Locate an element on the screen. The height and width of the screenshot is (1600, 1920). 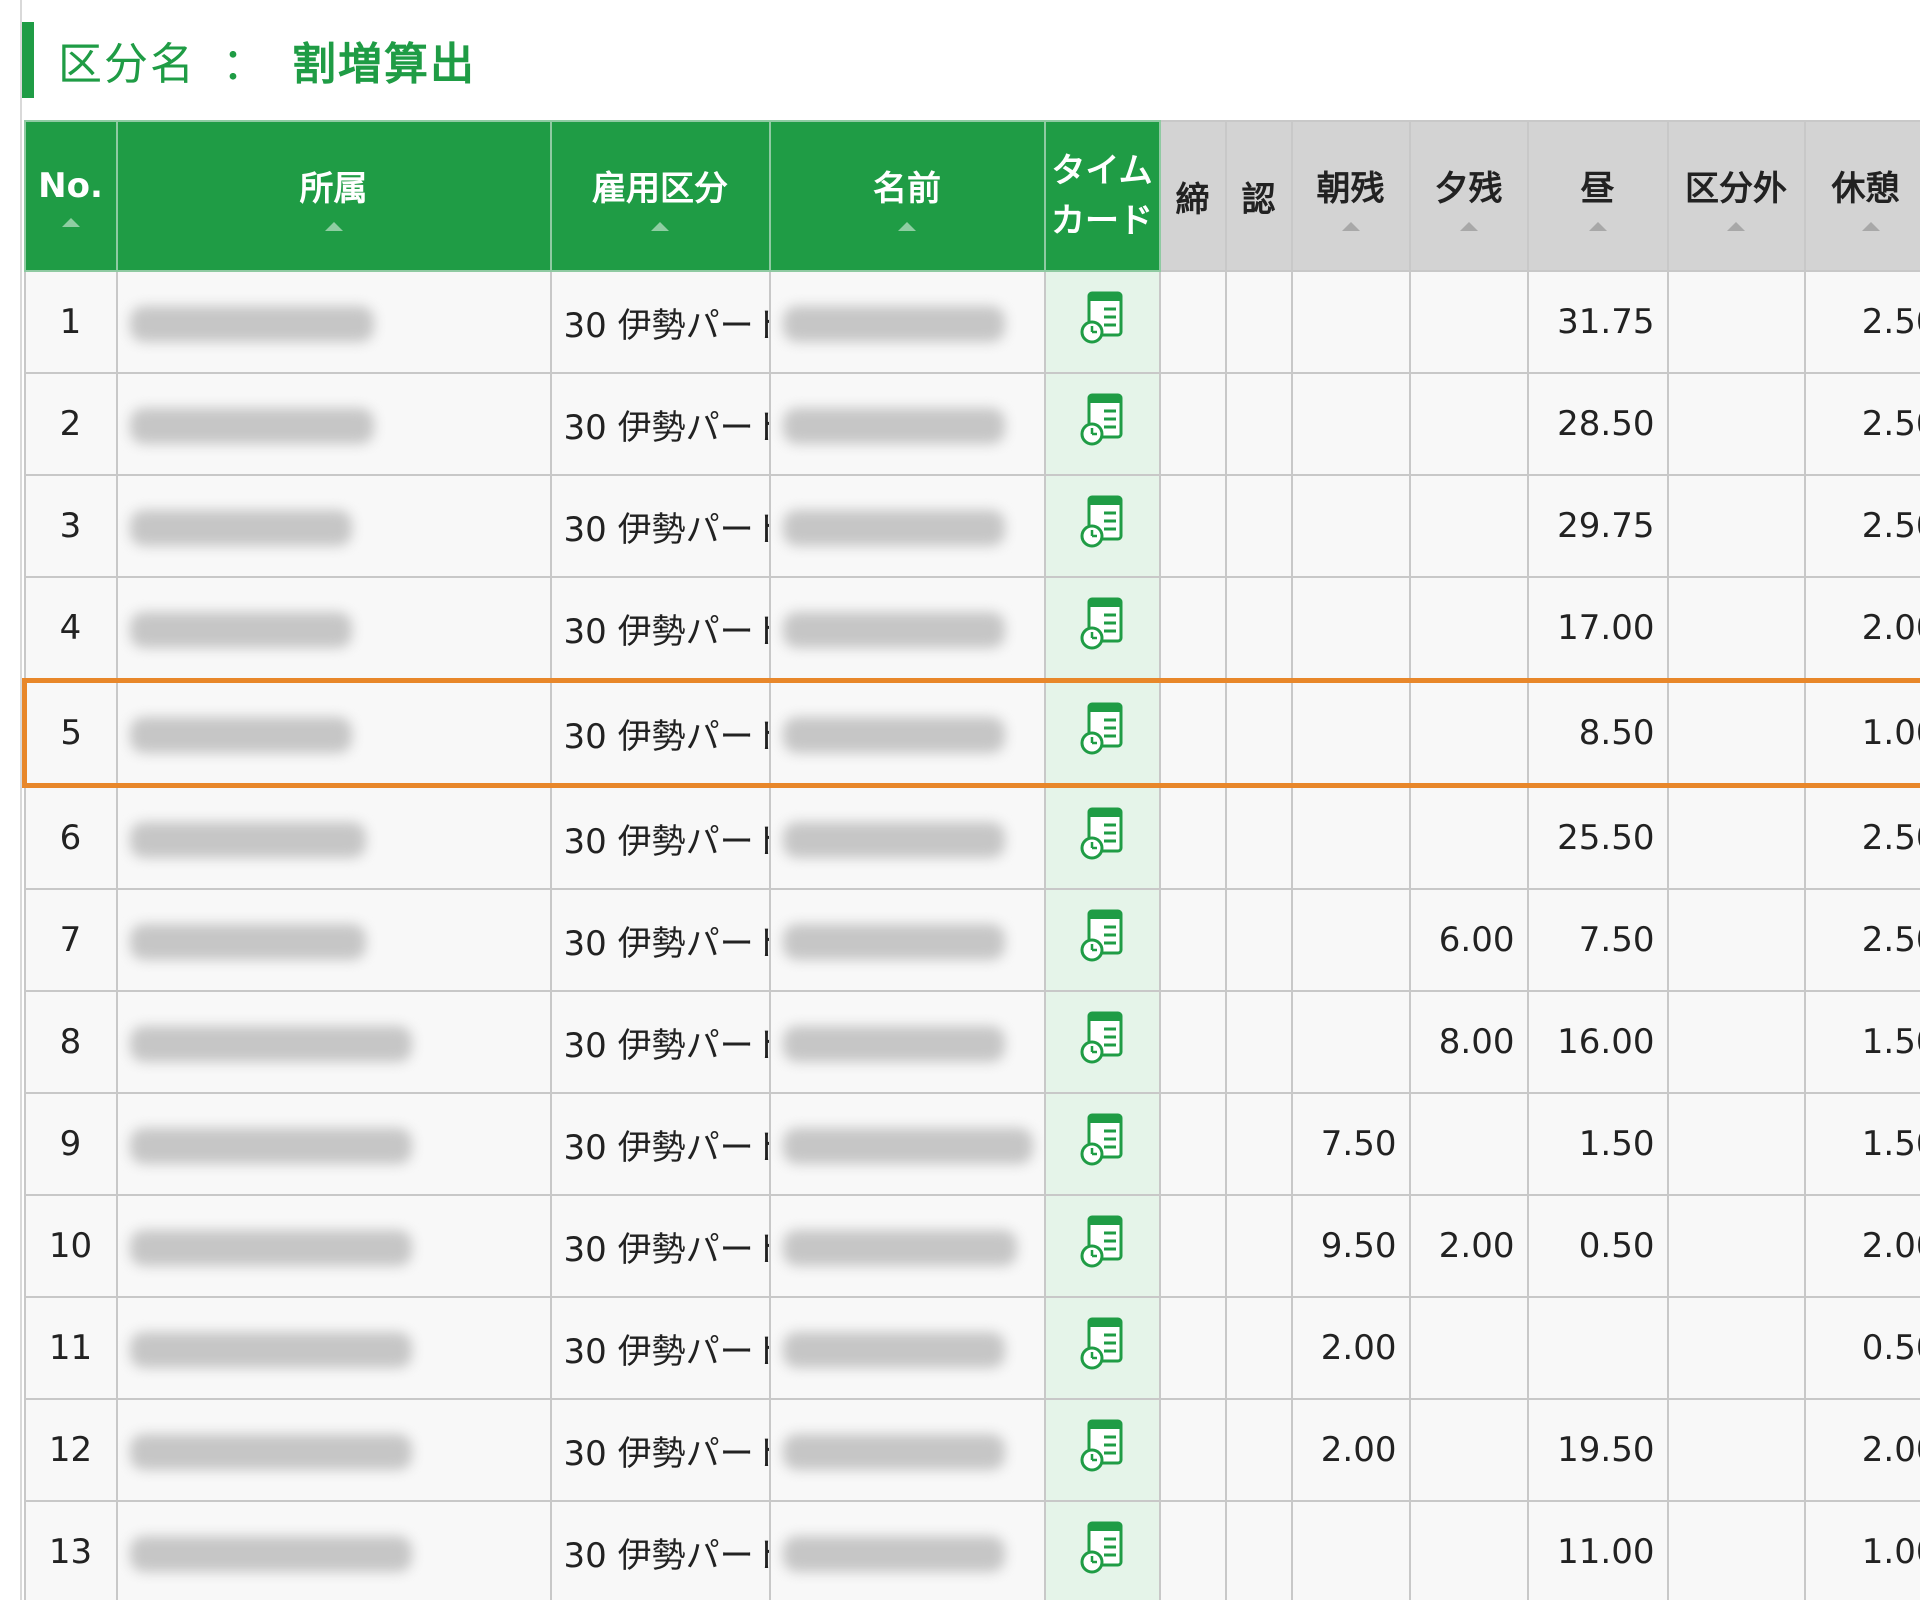
cell-break: 2.00 is located at coordinates (1861, 1450).